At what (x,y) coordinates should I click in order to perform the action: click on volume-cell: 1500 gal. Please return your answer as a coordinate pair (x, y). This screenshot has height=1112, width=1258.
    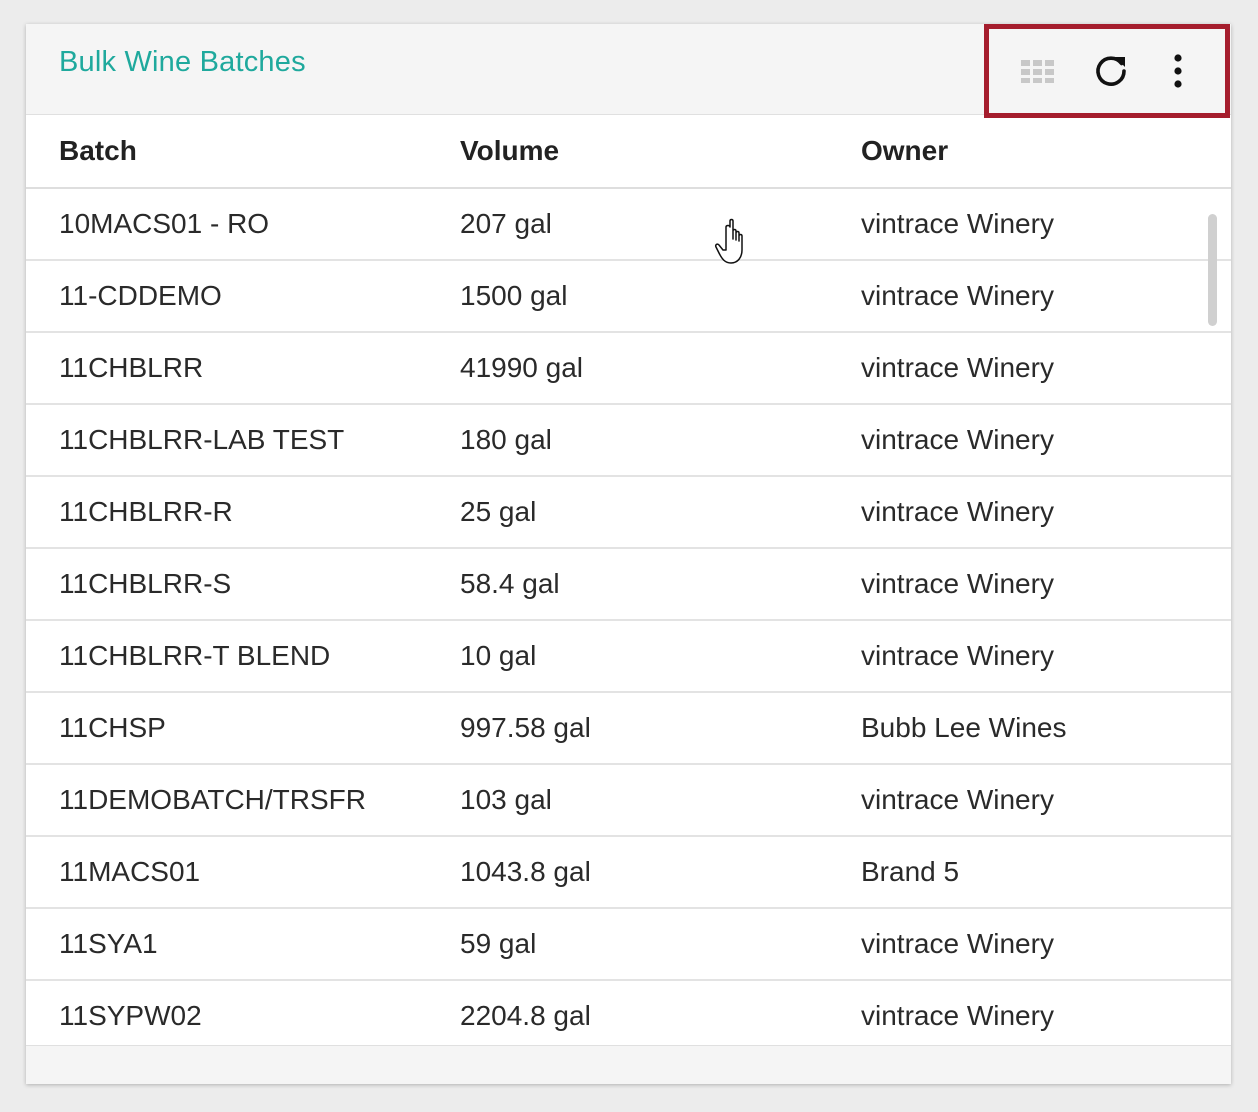
    Looking at the image, I should click on (514, 295).